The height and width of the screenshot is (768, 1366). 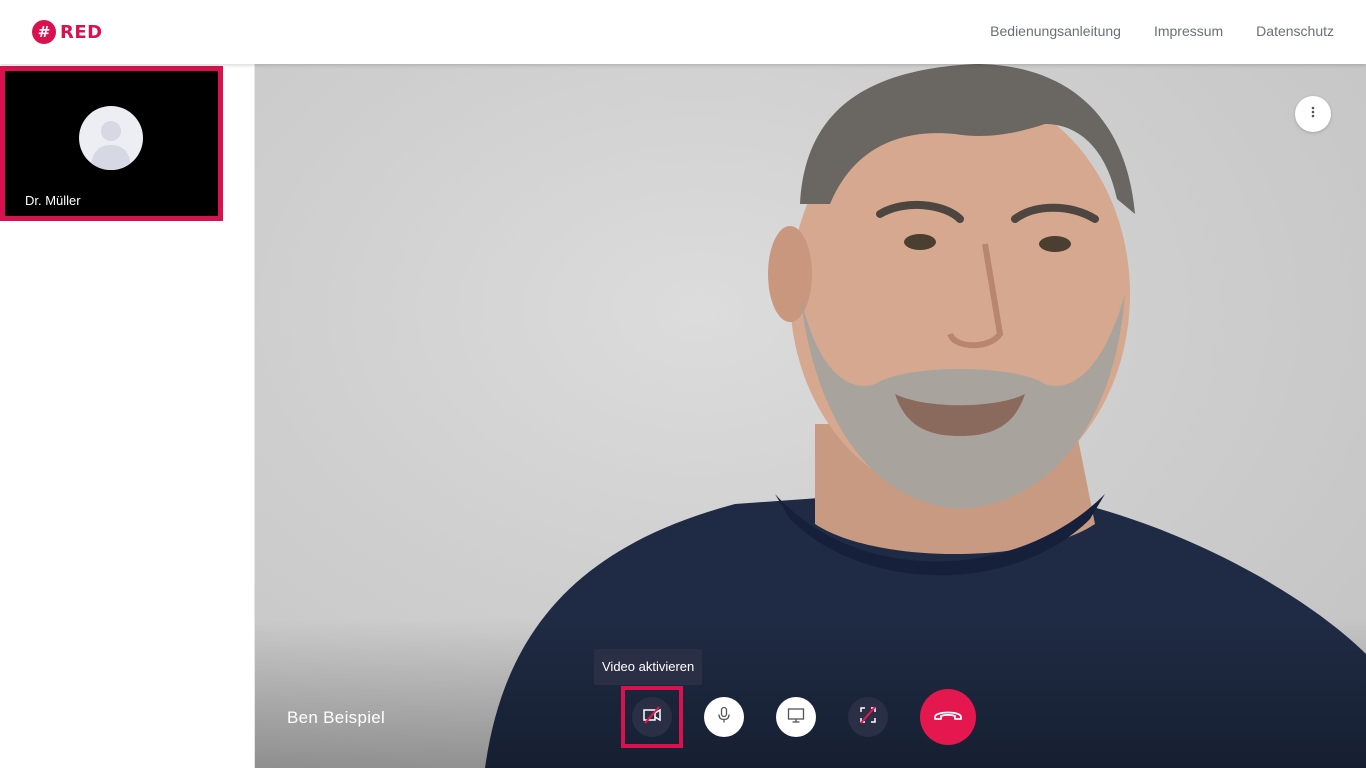 I want to click on nav-link-impressum: Impressum, so click(x=1188, y=31).